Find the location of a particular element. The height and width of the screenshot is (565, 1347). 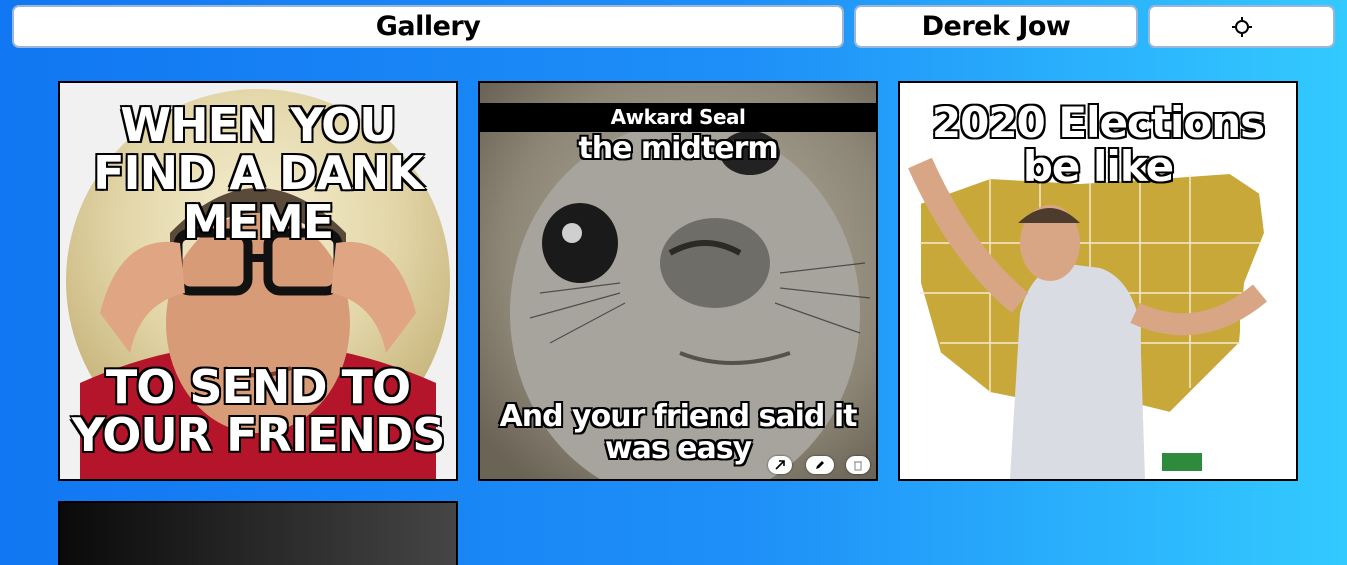

user-button: Derek Jow is located at coordinates (996, 26).